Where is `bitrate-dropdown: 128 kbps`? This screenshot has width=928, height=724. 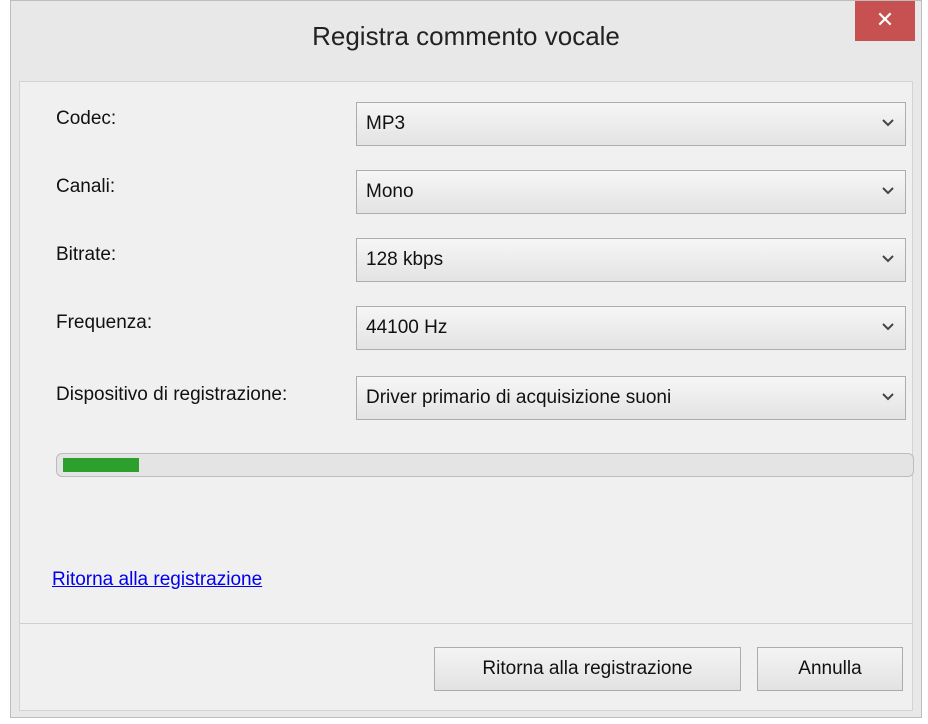
bitrate-dropdown: 128 kbps is located at coordinates (631, 260).